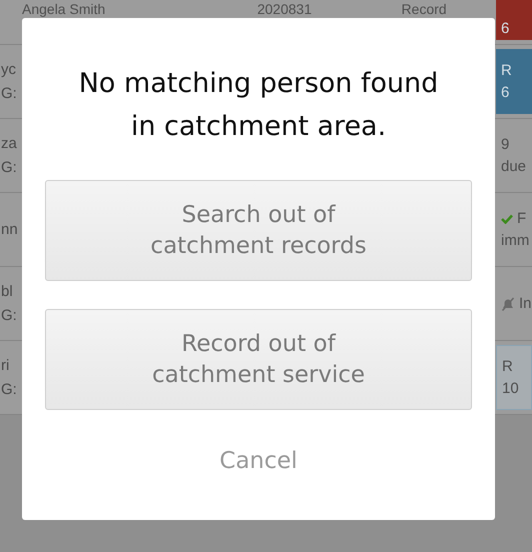  I want to click on dialog-title: No matching person found in catchment area., so click(259, 105).